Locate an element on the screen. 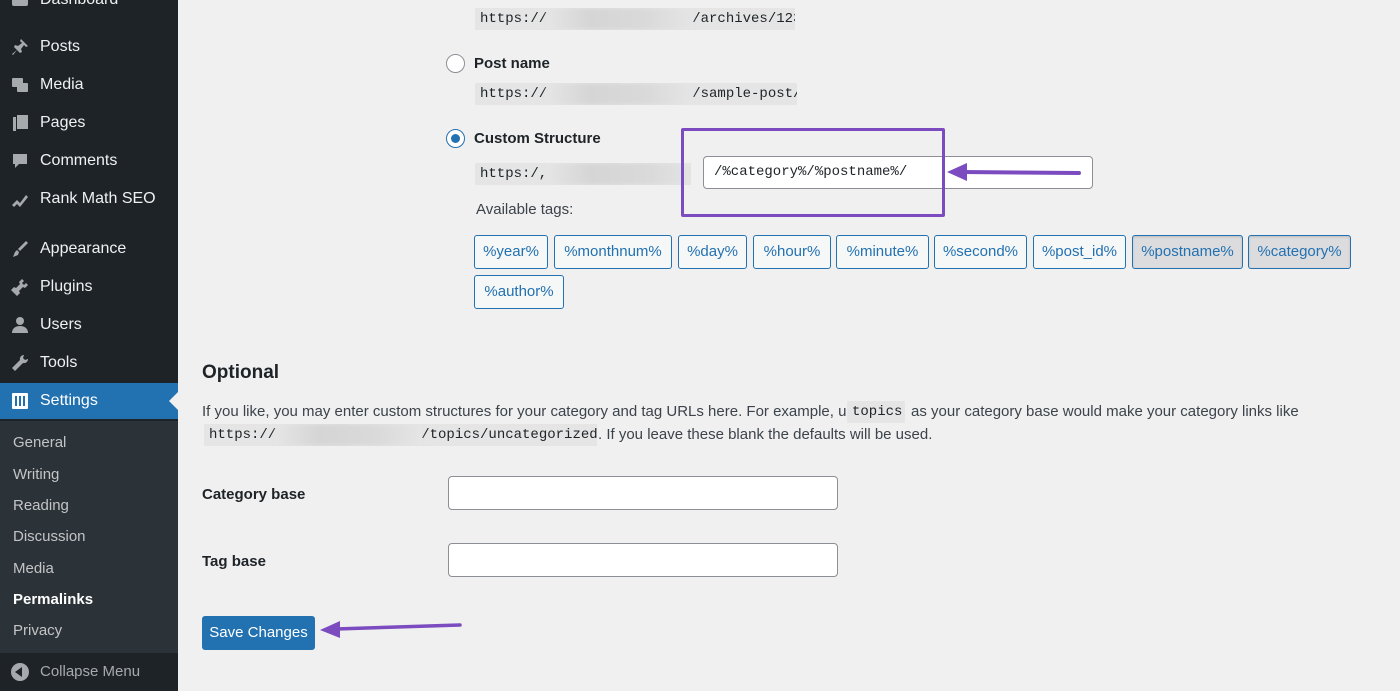  post-name-example-url: https:///sample-post/ is located at coordinates (636, 94).